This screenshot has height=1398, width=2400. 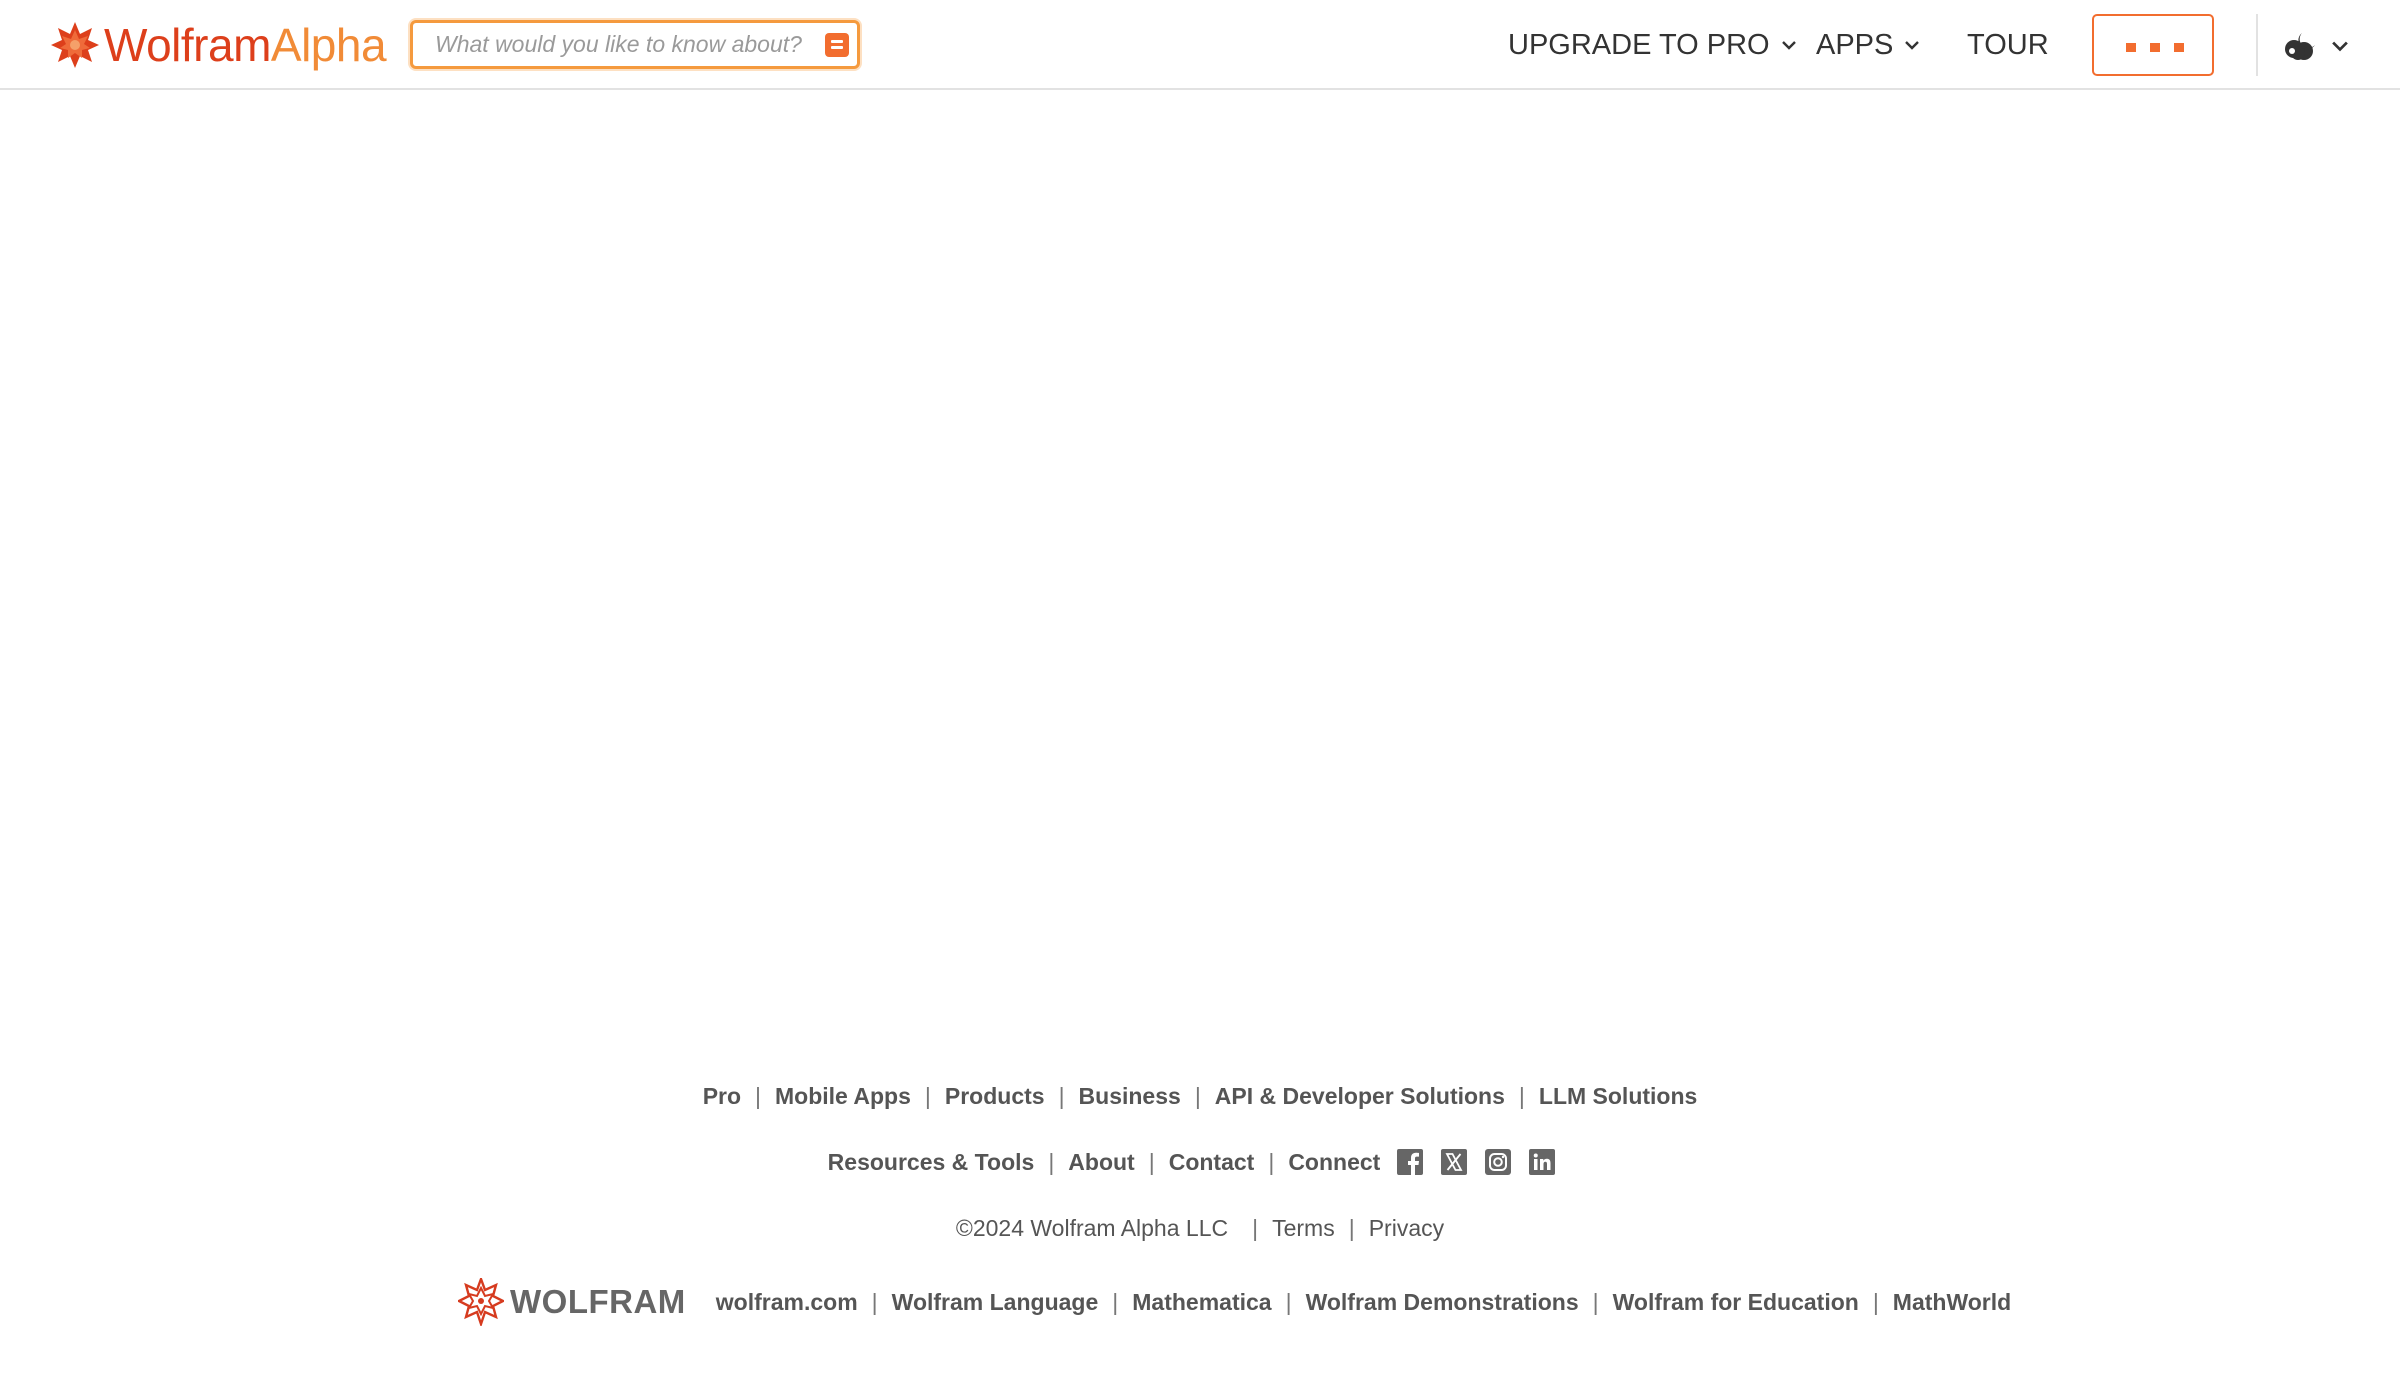 What do you see at coordinates (1542, 1162) in the screenshot?
I see `linkedin-icon` at bounding box center [1542, 1162].